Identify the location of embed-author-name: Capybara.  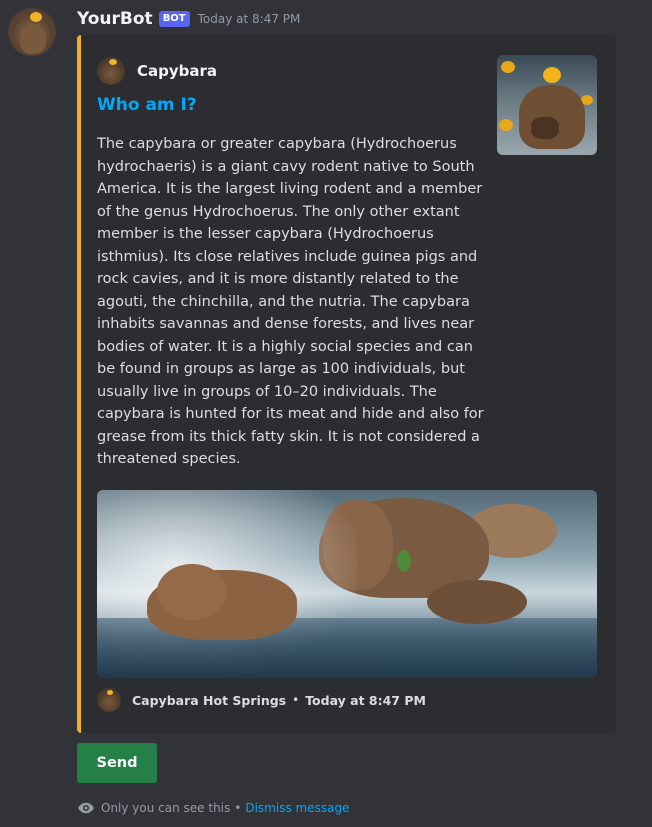
(177, 71).